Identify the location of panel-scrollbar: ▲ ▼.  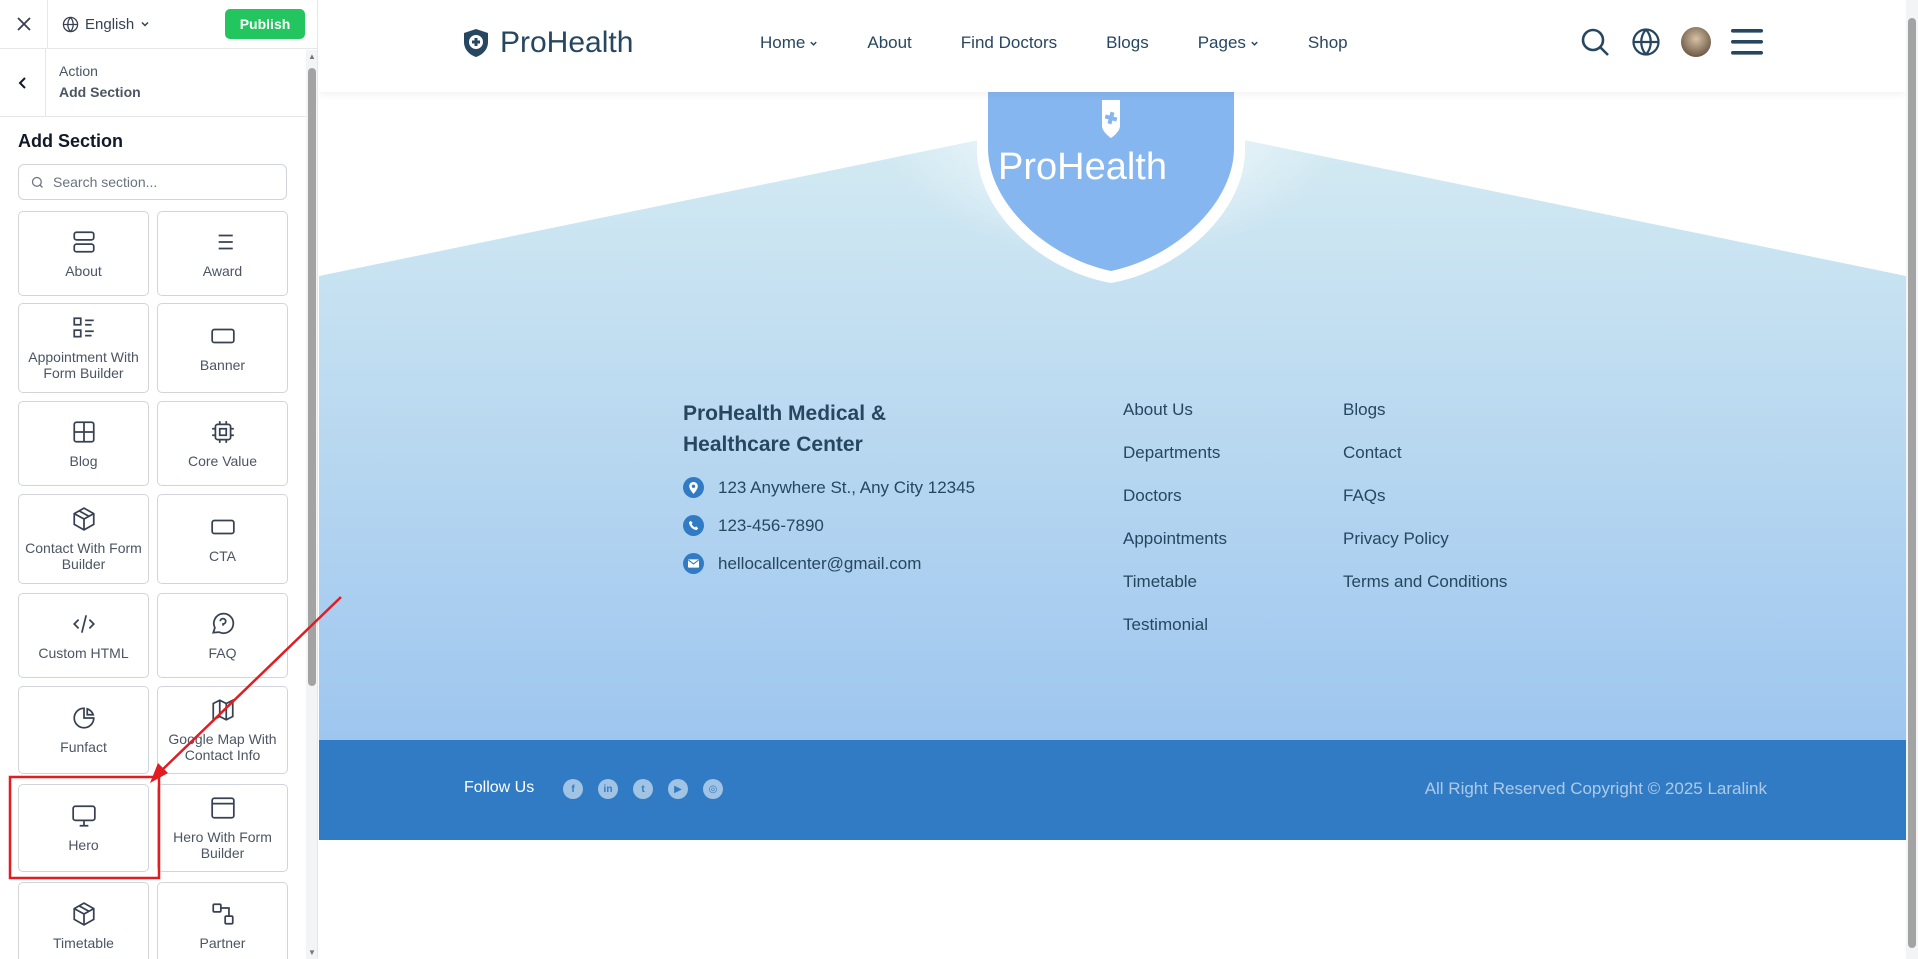
(311, 504).